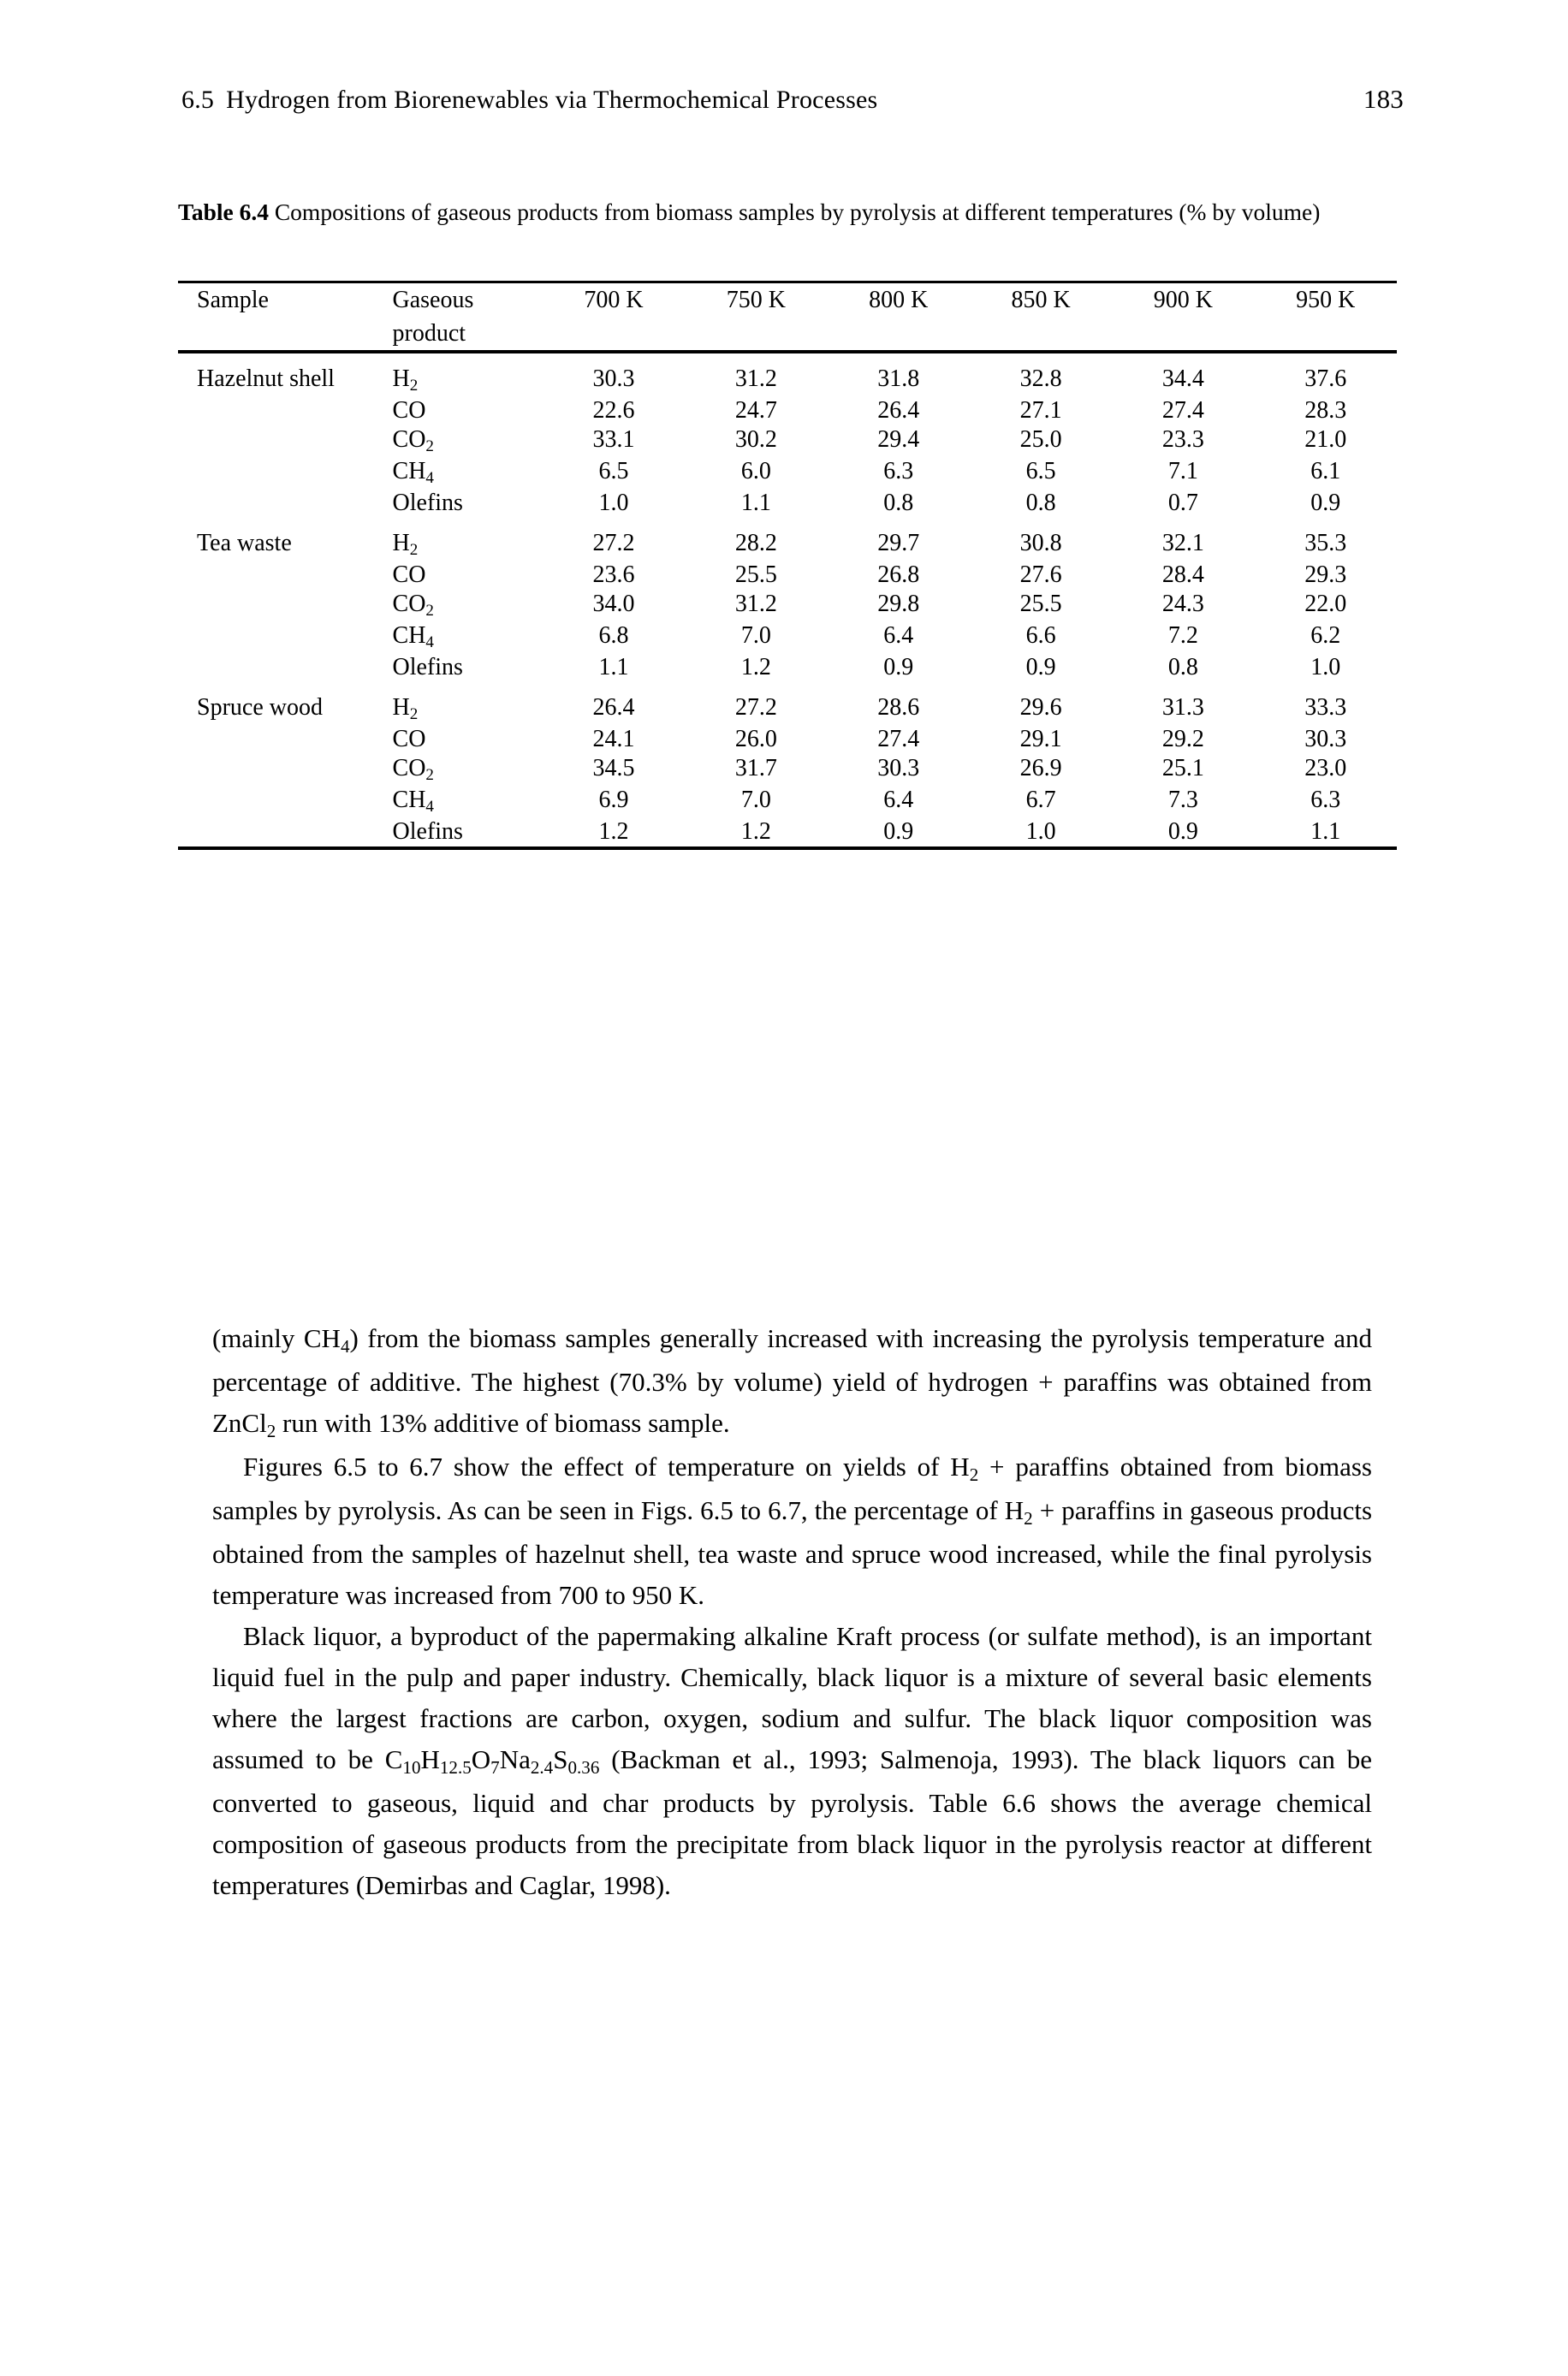  Describe the element at coordinates (787, 703) in the screenshot. I see `table-row: Spruce wood H2 26.4 27.2 28.6 29.6 31.3 33.3` at that location.